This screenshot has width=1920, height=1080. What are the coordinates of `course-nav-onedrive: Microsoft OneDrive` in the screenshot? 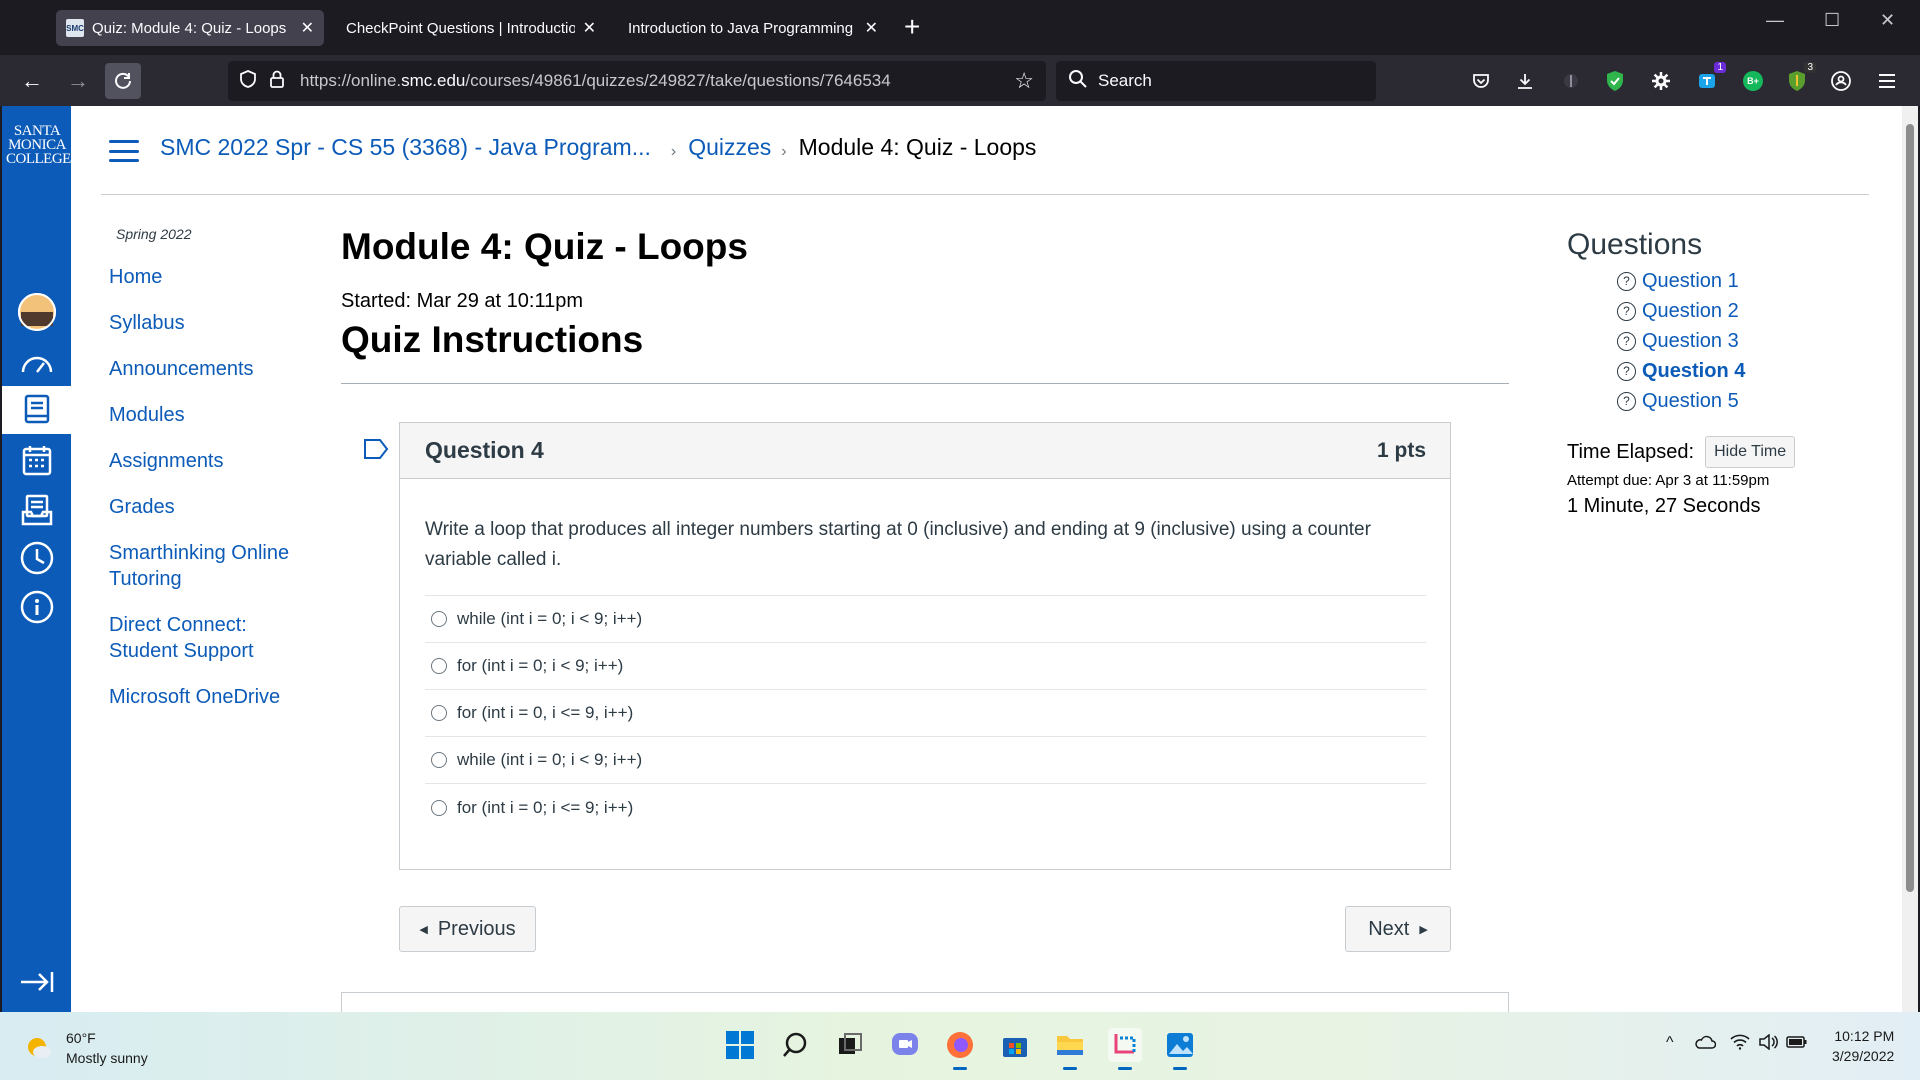 It's located at (214, 697).